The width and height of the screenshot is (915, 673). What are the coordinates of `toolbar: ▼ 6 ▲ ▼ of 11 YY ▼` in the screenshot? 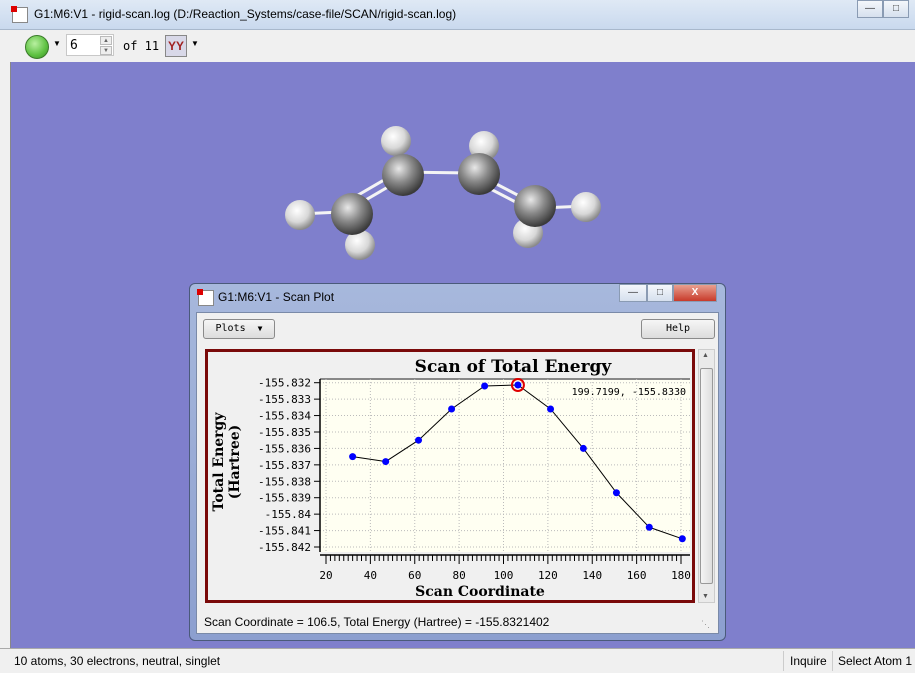 It's located at (462, 46).